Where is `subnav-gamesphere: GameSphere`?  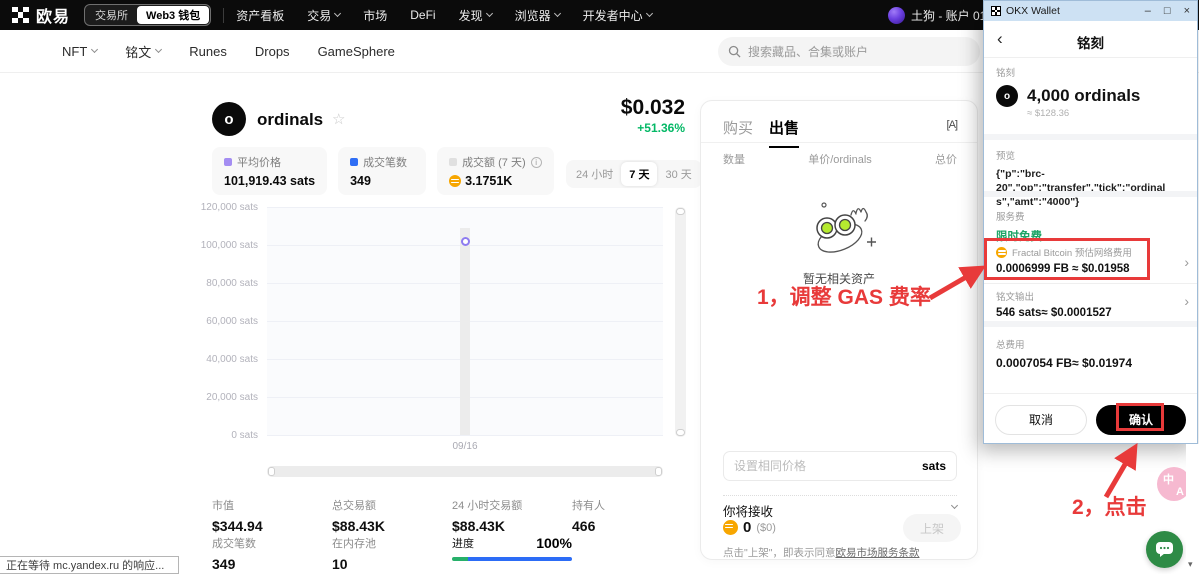 subnav-gamesphere: GameSphere is located at coordinates (356, 51).